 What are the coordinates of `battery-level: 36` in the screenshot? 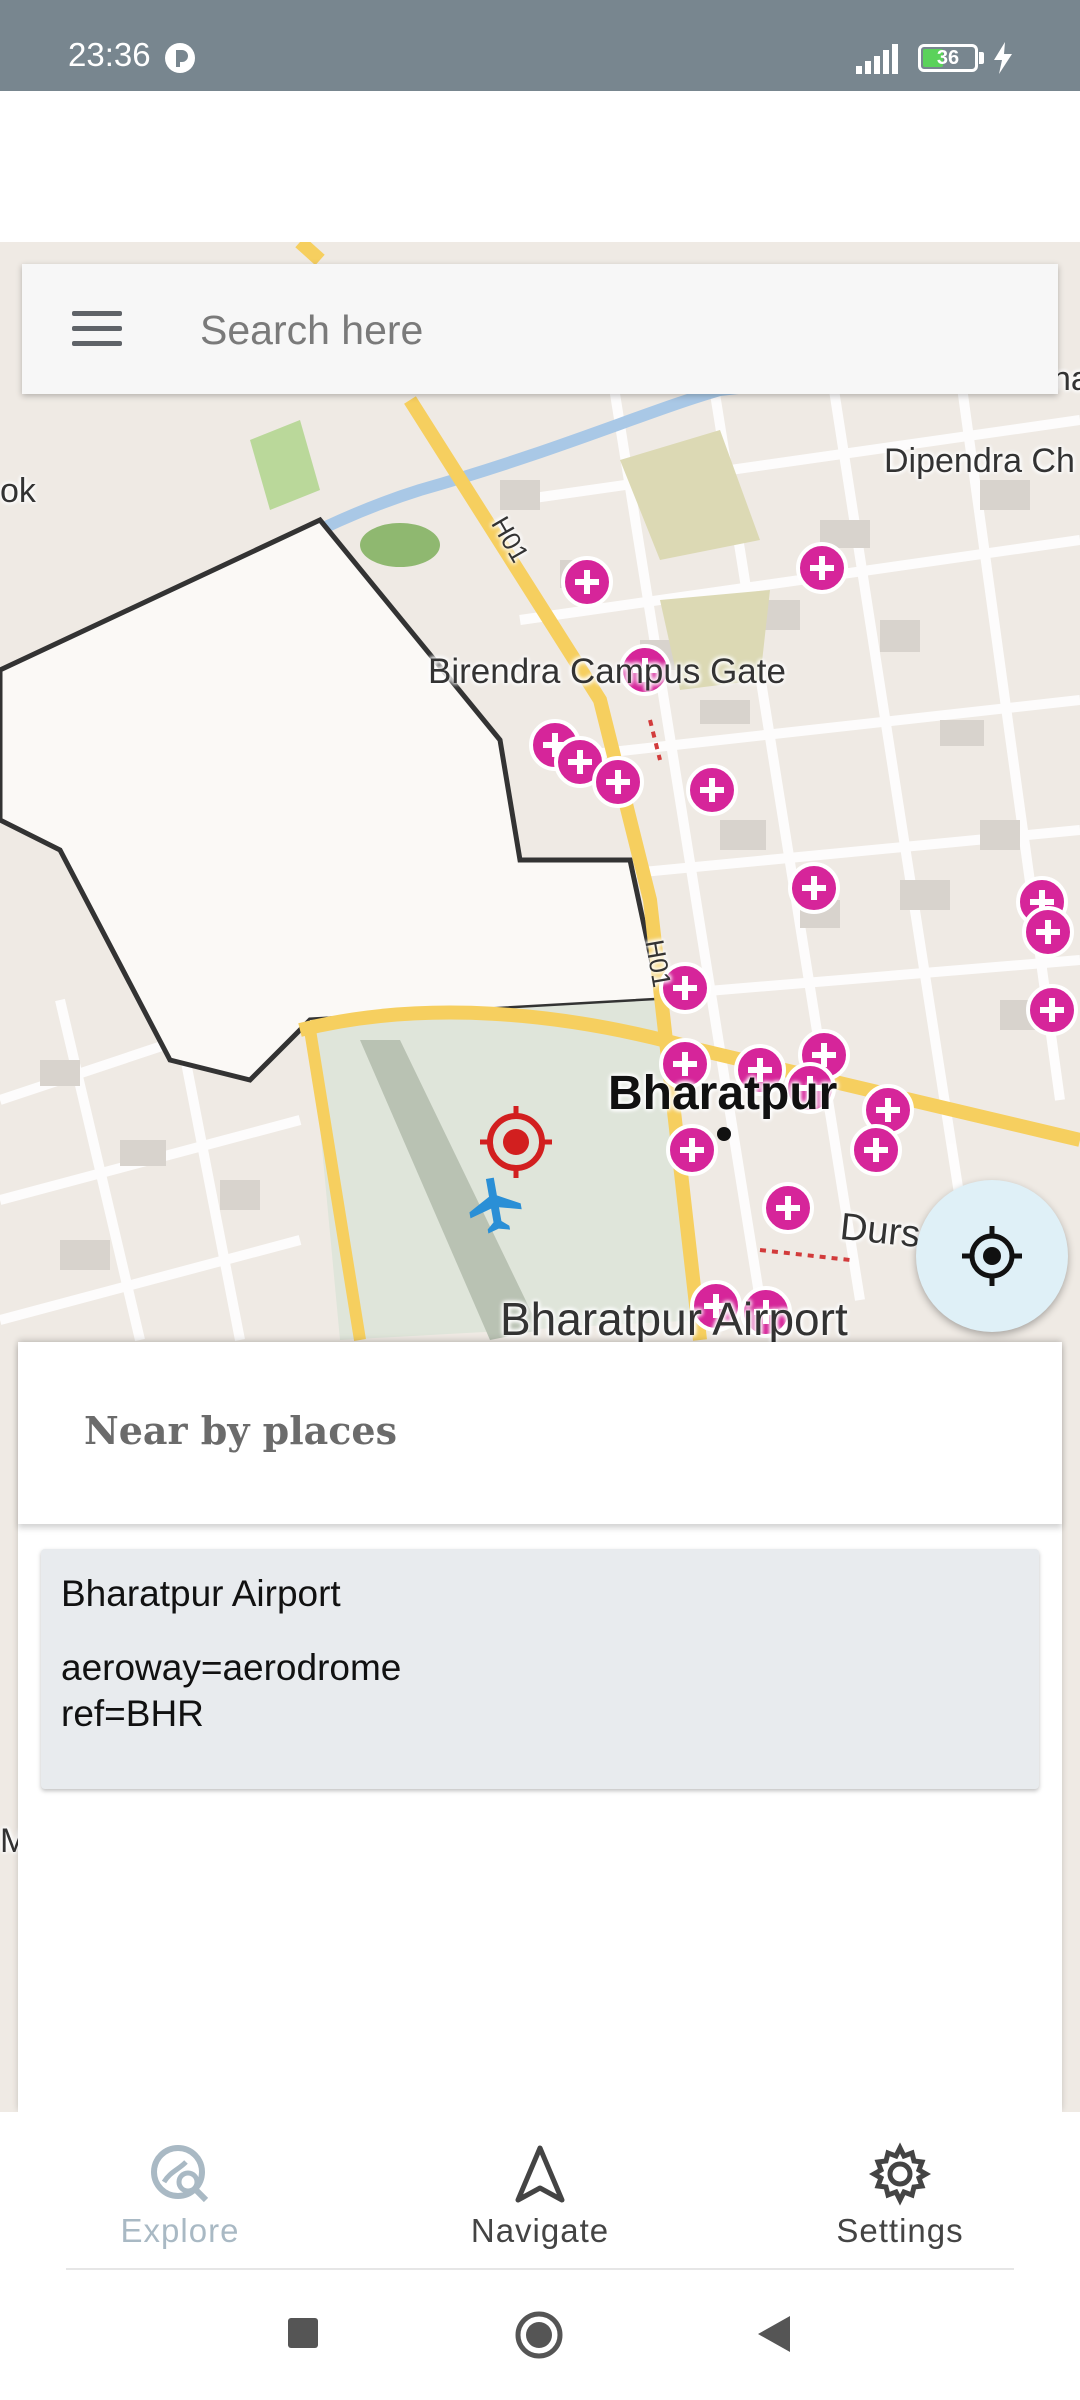 It's located at (948, 58).